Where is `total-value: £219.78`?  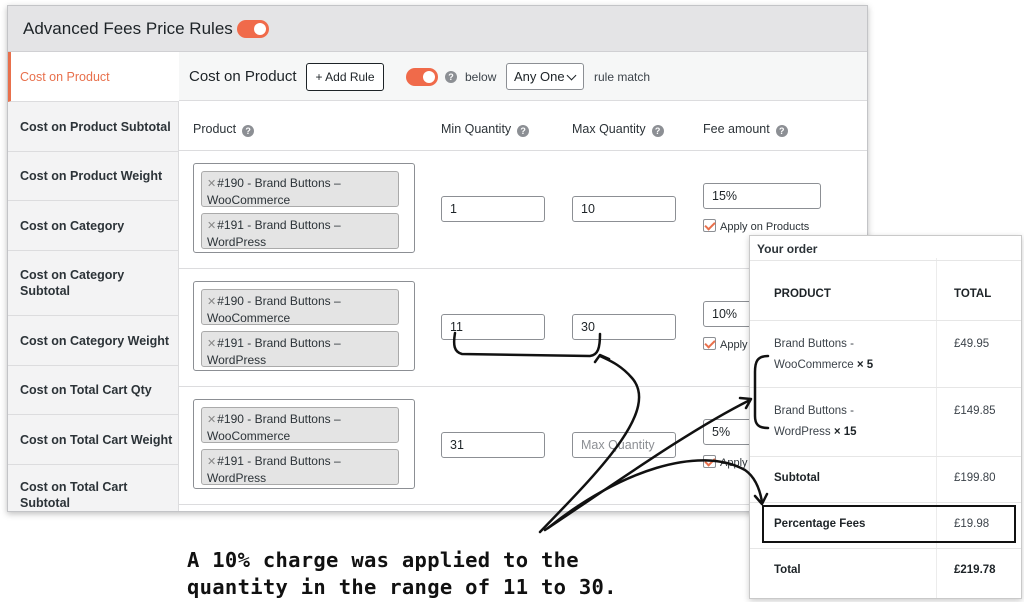 total-value: £219.78 is located at coordinates (975, 570).